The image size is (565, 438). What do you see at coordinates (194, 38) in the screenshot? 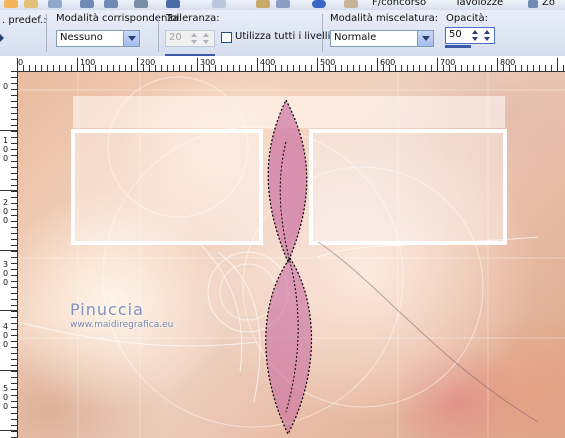
I see `tolerance-spin-icon` at bounding box center [194, 38].